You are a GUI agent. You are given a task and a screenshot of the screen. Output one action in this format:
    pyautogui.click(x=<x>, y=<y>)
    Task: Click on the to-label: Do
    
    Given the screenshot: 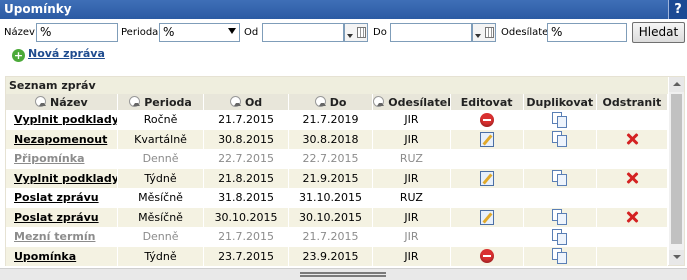 What is the action you would take?
    pyautogui.click(x=380, y=32)
    